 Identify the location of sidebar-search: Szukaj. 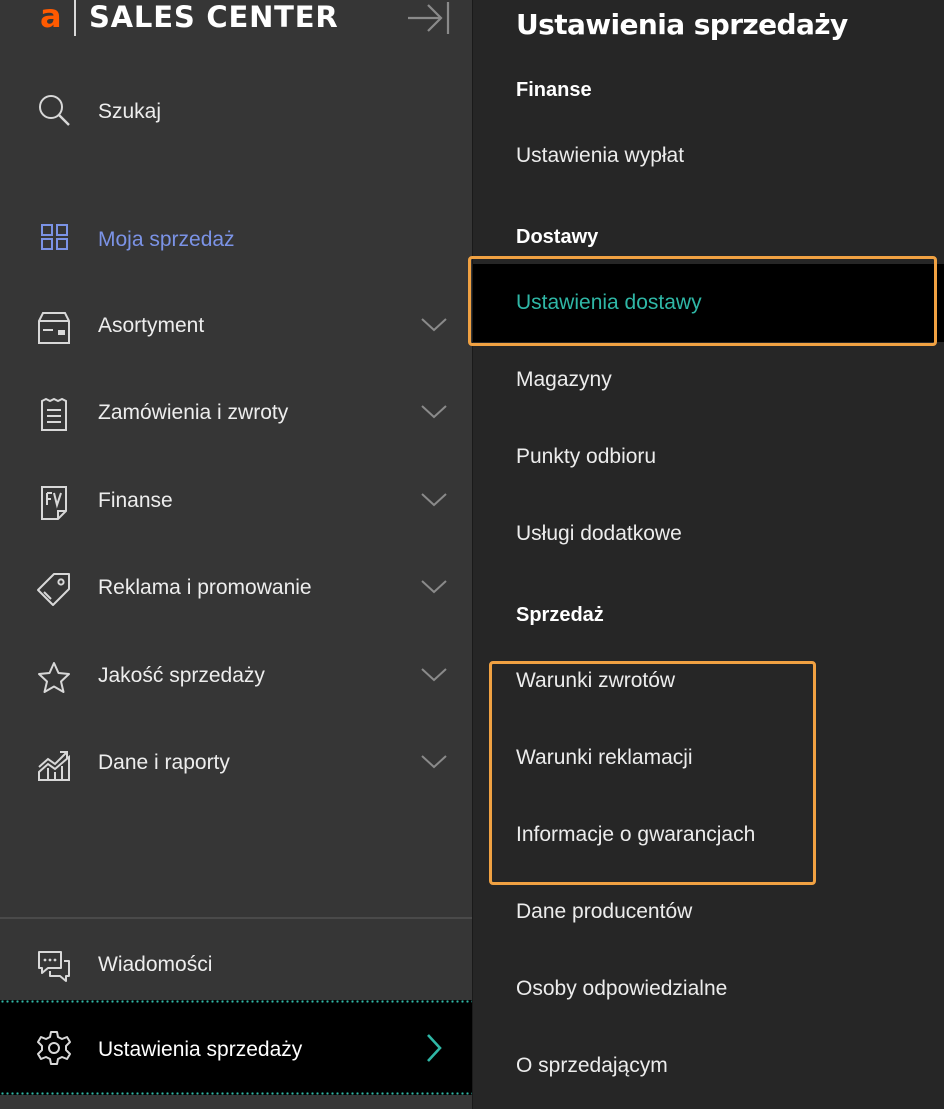
(236, 112).